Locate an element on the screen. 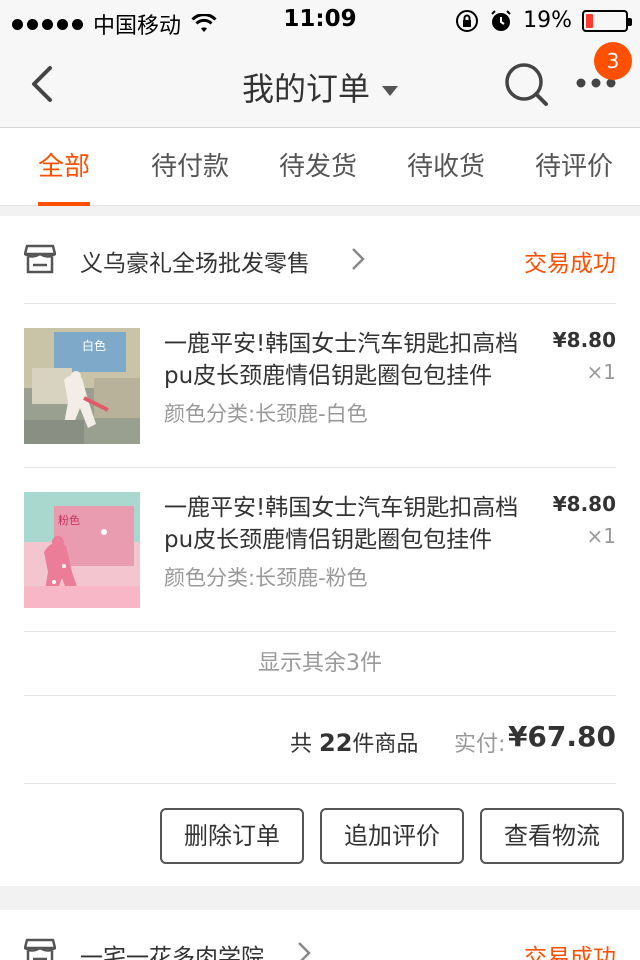  nav-bar: 我的订单 is located at coordinates (320, 84).